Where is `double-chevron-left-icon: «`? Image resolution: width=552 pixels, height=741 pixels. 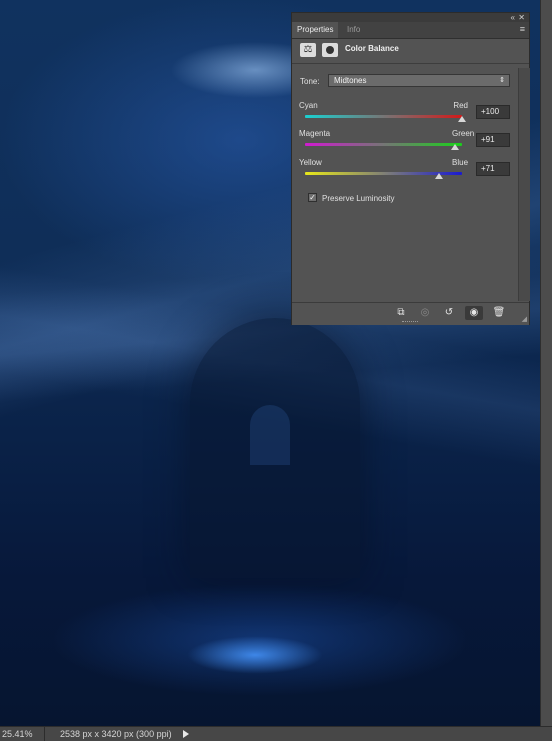 double-chevron-left-icon: « is located at coordinates (513, 17).